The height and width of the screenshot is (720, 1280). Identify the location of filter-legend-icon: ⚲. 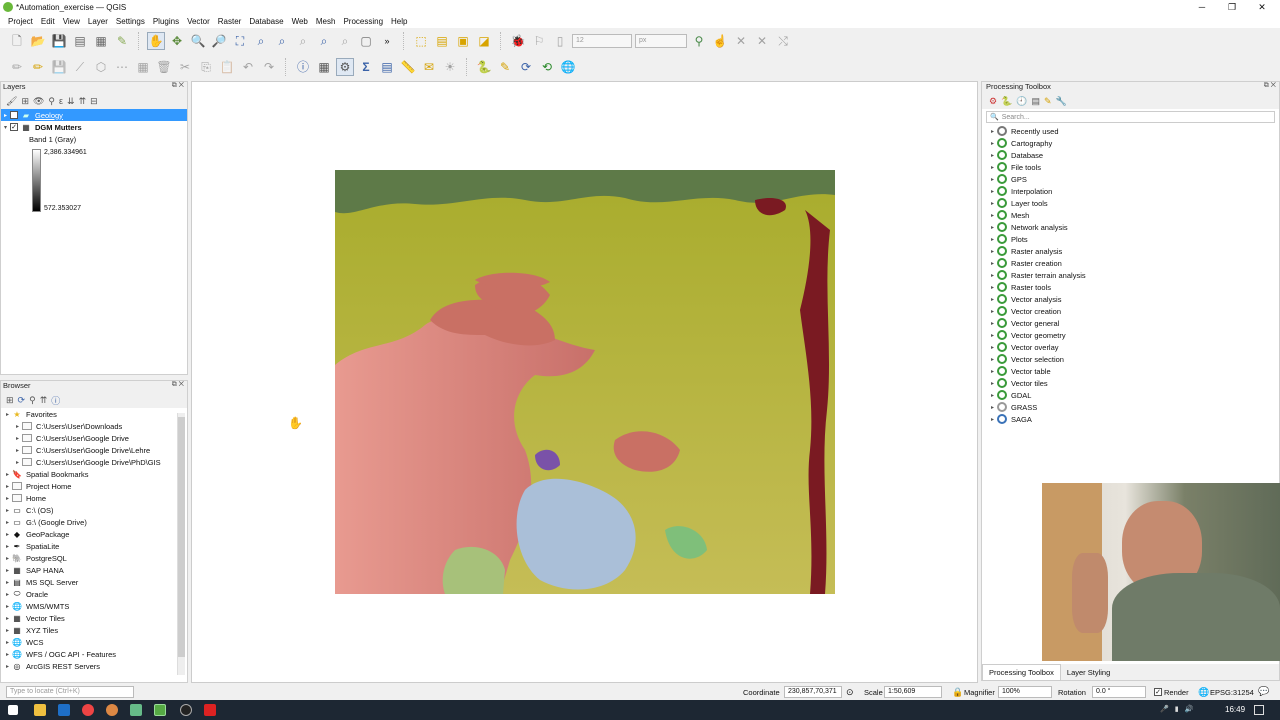
(51, 101).